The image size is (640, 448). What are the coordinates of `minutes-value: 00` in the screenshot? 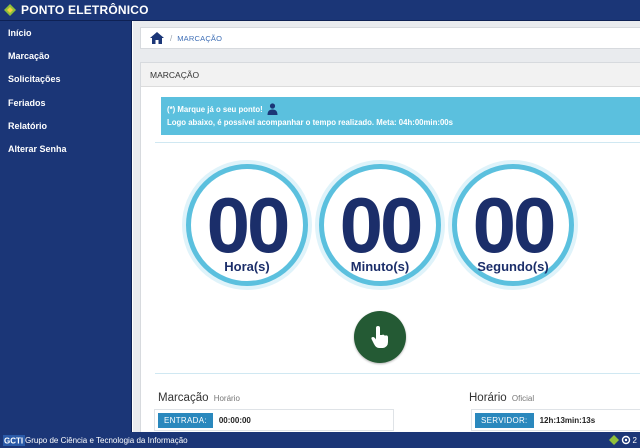 It's located at (381, 225).